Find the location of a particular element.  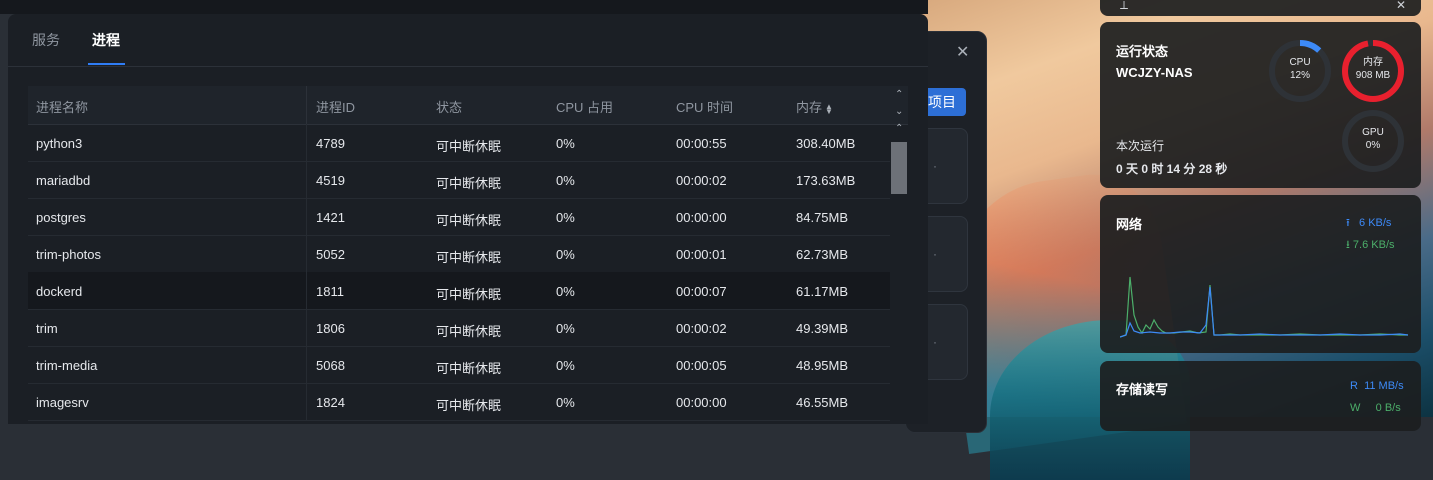

read-value: 11 MB/s is located at coordinates (1384, 386).